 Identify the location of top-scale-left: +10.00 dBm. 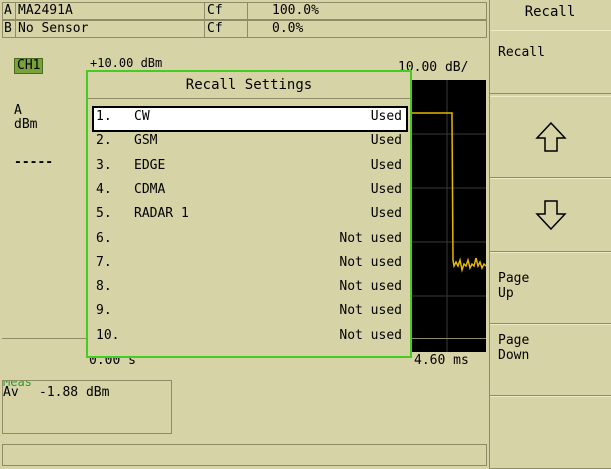
(126, 63).